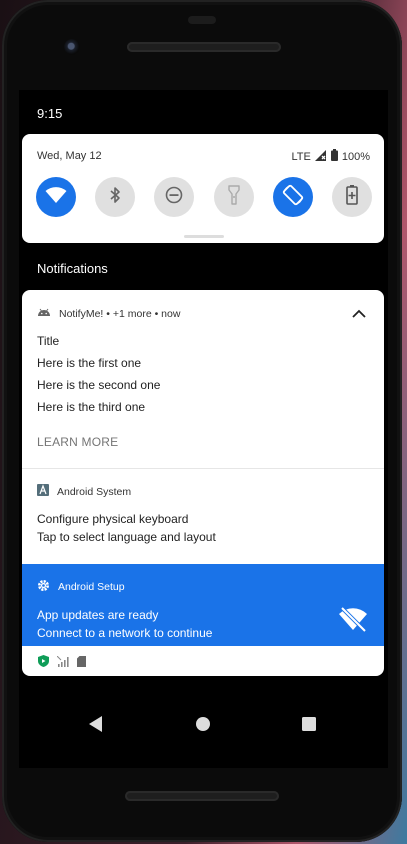  Describe the element at coordinates (91, 407) in the screenshot. I see `notification-line-3: Here is the third one` at that location.